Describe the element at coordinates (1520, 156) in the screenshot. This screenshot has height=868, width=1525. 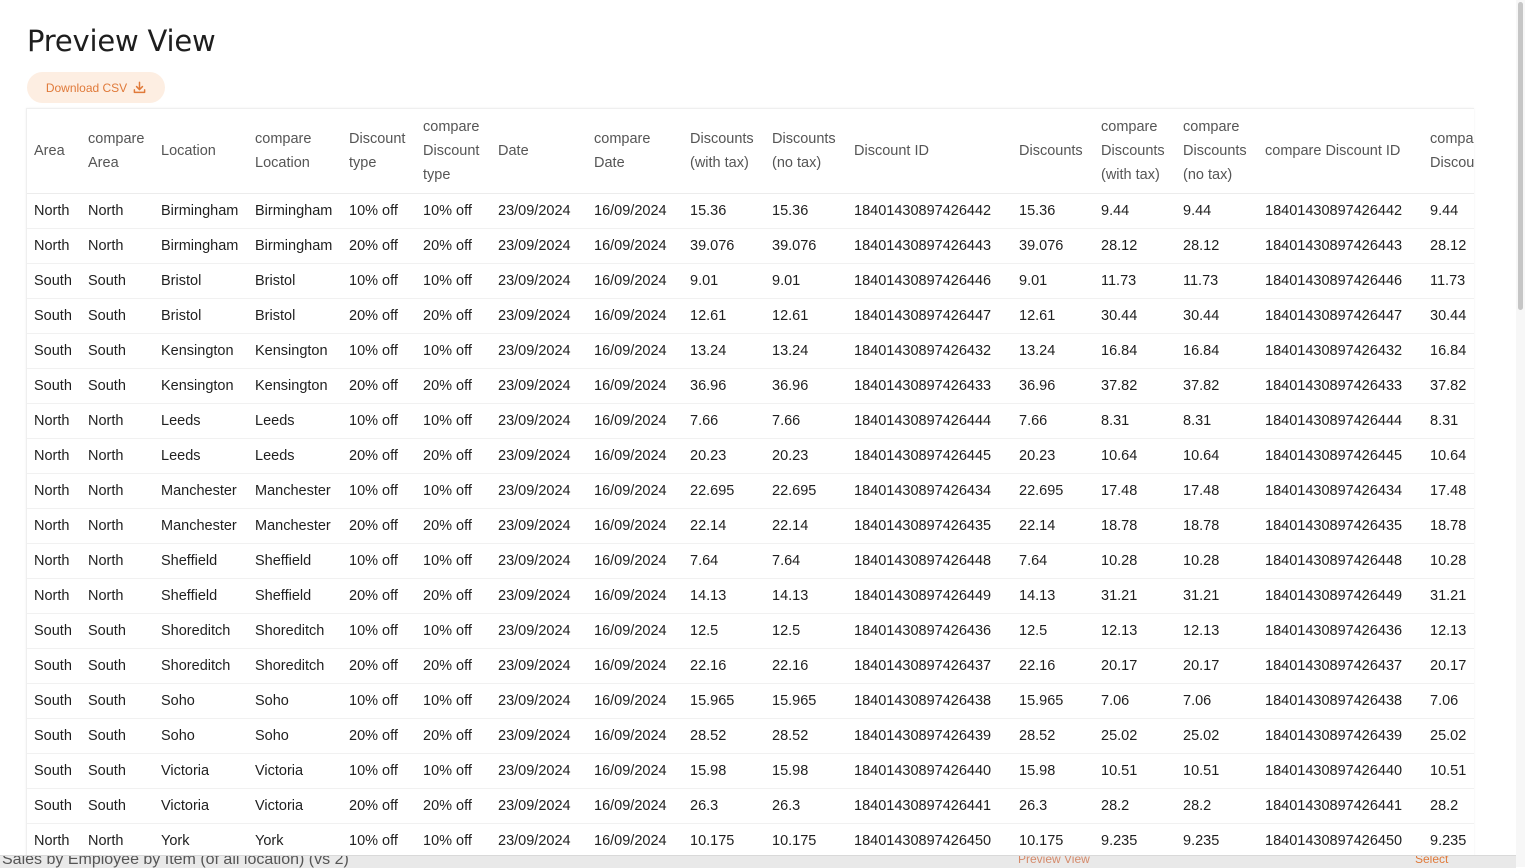
I see `scrollbar-thumb` at that location.